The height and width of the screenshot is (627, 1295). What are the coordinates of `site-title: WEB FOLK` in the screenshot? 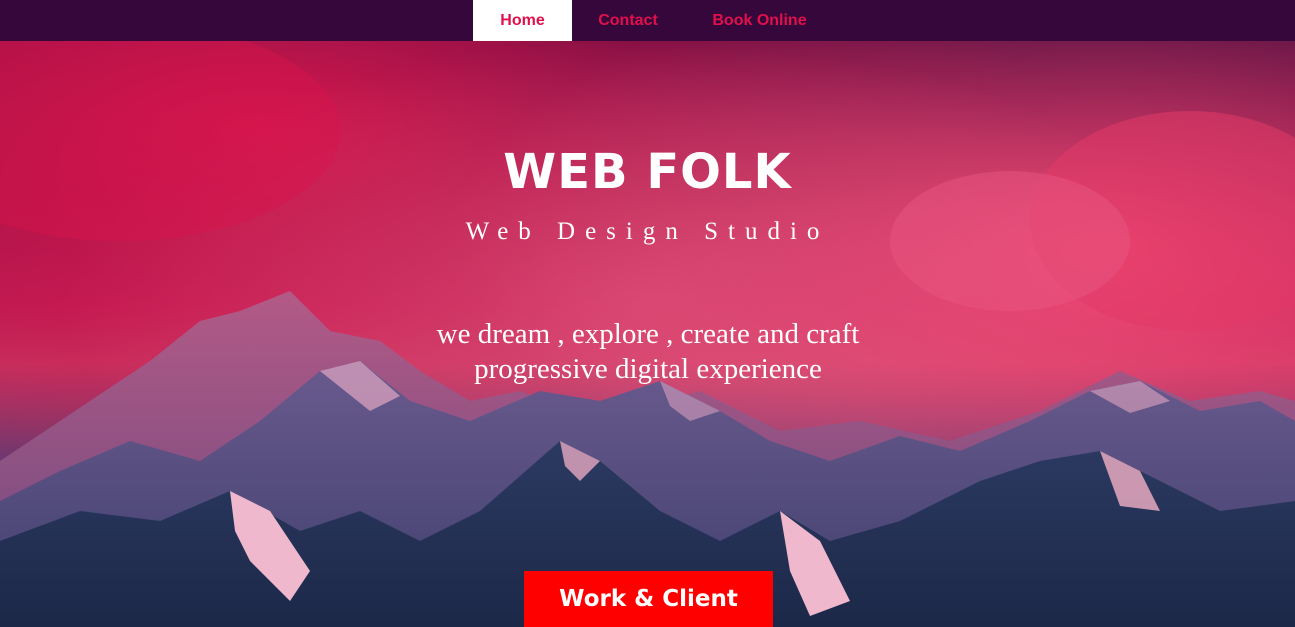 It's located at (647, 172).